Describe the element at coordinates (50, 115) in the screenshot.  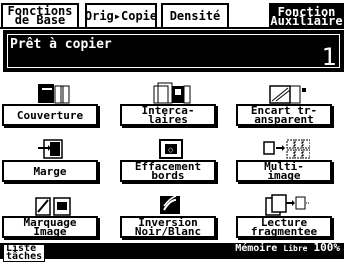
I see `cover-button: Couverture` at that location.